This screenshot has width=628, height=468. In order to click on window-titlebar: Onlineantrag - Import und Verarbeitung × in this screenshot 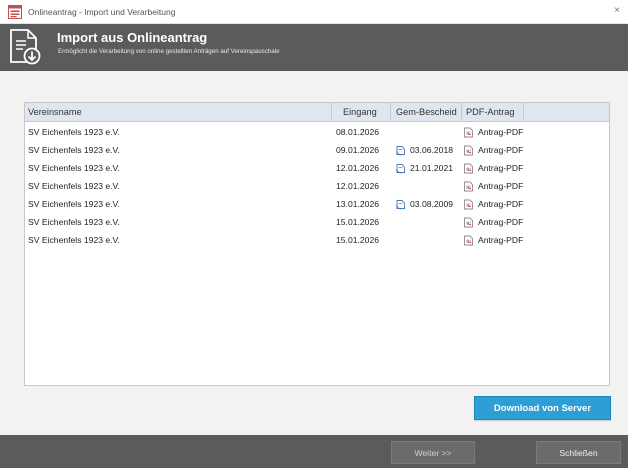, I will do `click(314, 12)`.